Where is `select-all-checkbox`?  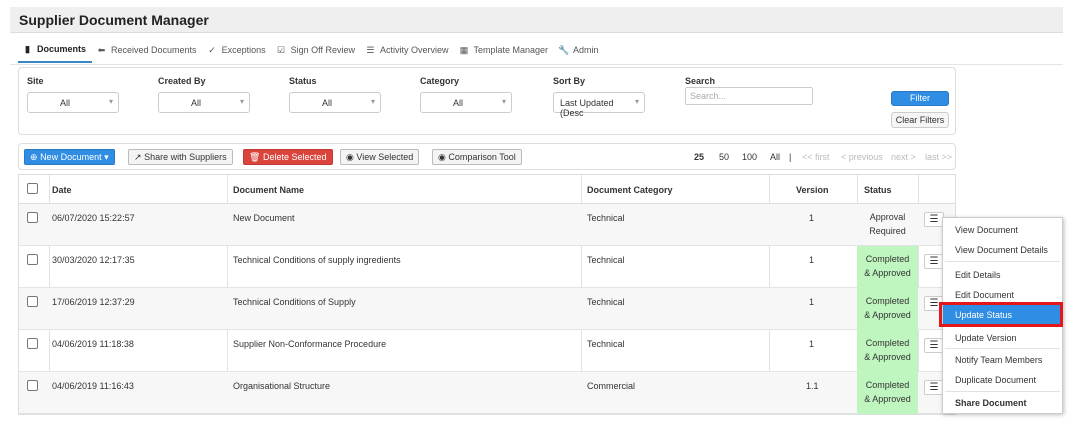
select-all-checkbox is located at coordinates (32, 188).